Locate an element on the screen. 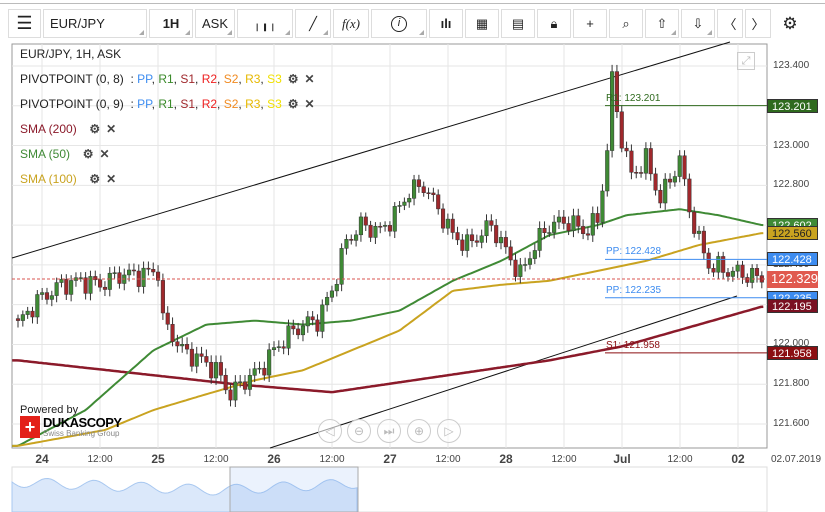 This screenshot has width=825, height=512. nav-zoom-out: ⊖ is located at coordinates (359, 431).